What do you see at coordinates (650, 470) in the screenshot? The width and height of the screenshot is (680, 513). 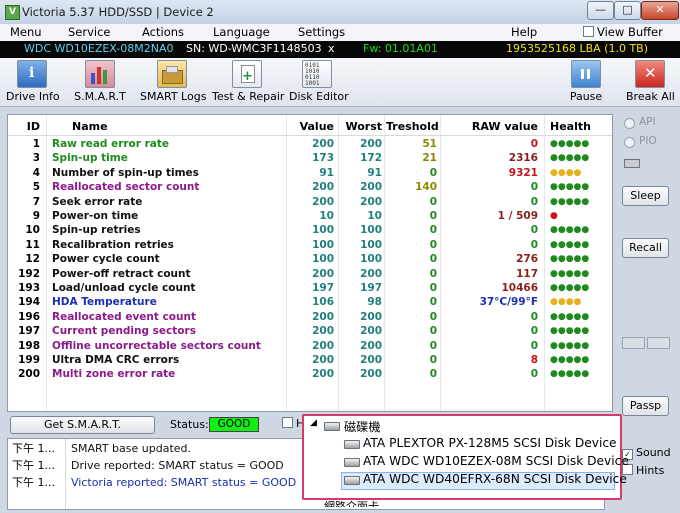 I see `hints-label: Hints` at bounding box center [650, 470].